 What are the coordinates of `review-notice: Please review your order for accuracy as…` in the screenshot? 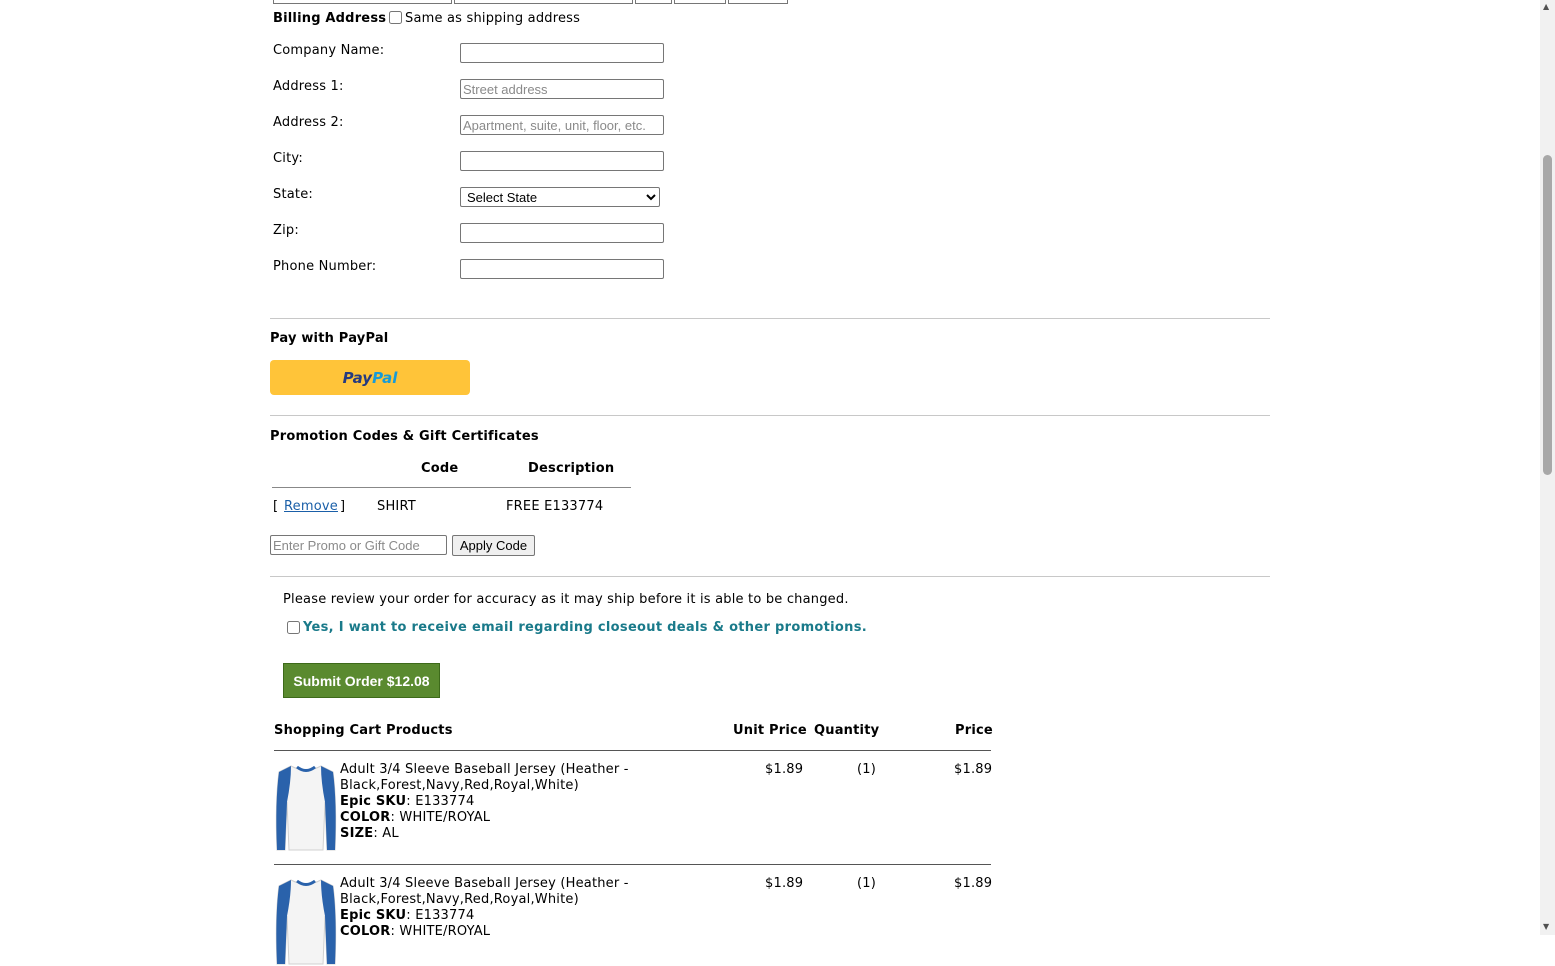 It's located at (566, 599).